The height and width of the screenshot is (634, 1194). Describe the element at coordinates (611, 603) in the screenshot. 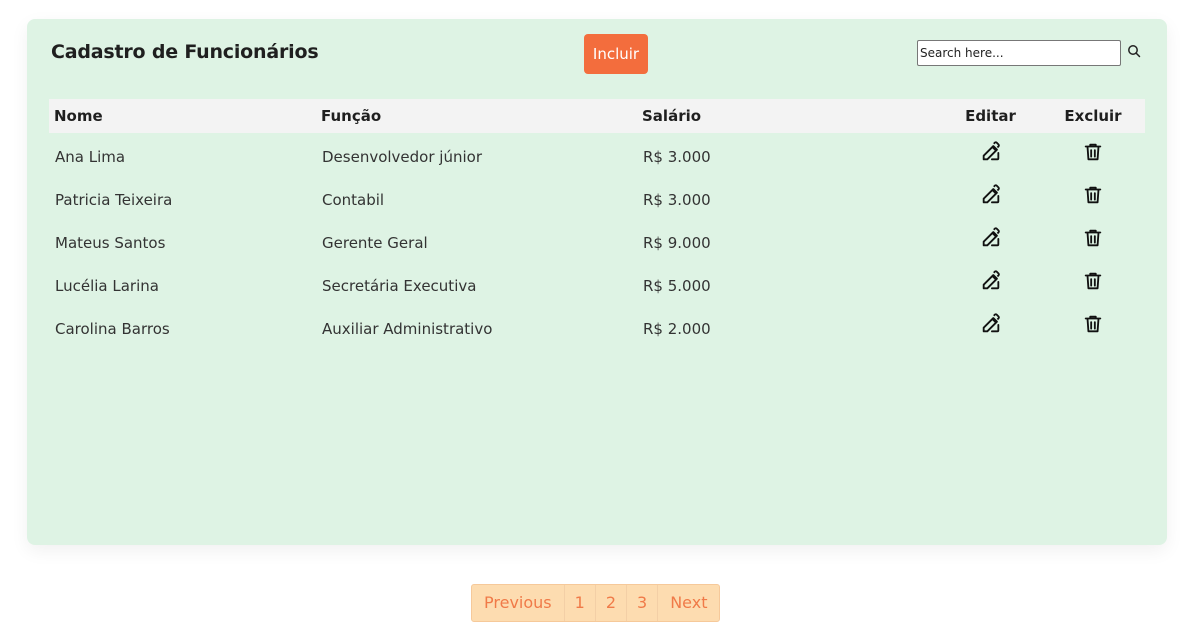

I see `page-2-button: 2` at that location.